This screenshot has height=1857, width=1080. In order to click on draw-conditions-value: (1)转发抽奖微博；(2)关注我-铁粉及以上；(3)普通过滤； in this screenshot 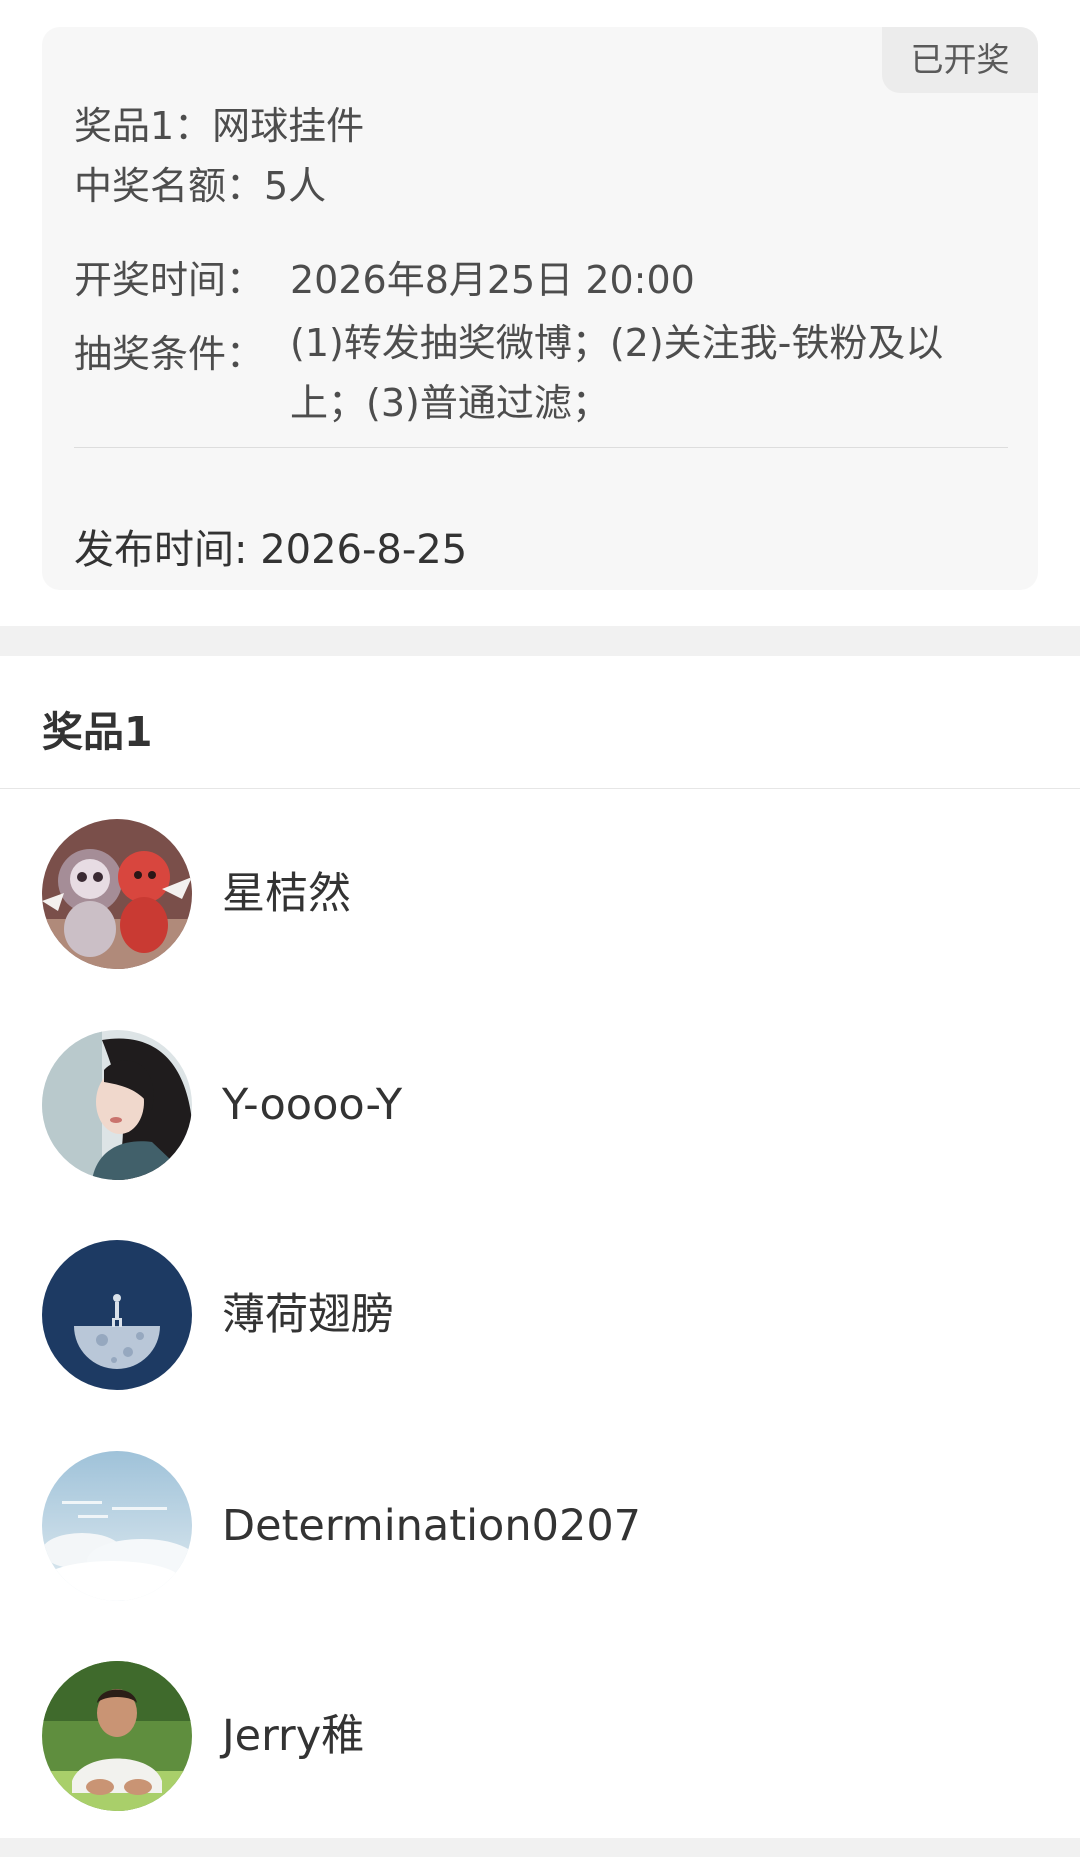, I will do `click(617, 373)`.